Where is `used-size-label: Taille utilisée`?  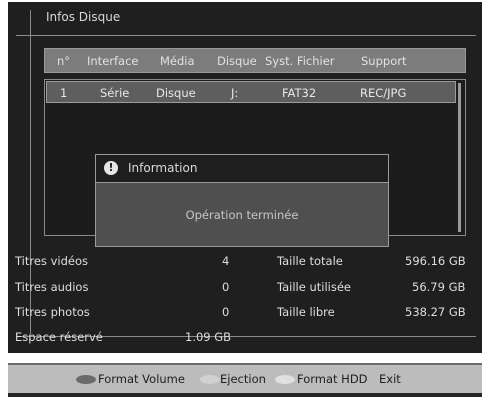
used-size-label: Taille utilisée is located at coordinates (314, 287).